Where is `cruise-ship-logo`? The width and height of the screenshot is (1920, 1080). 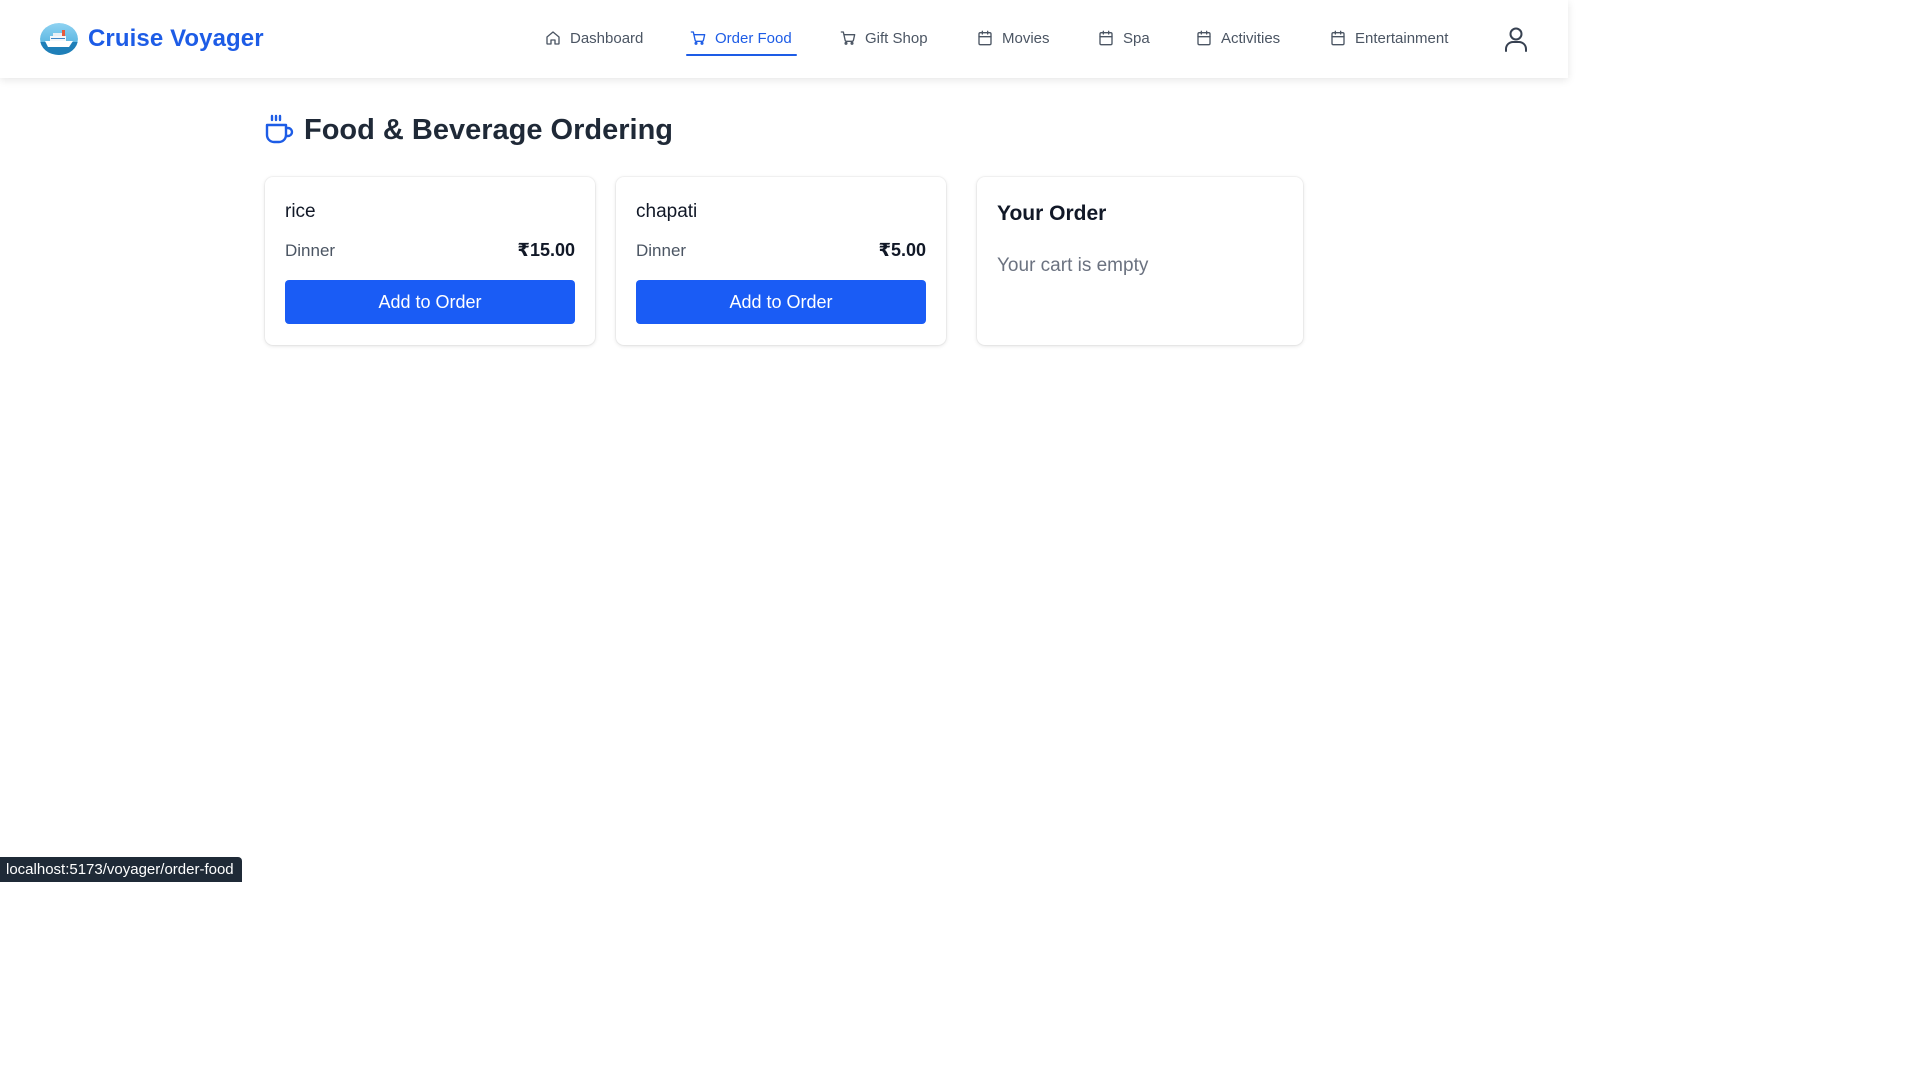 cruise-ship-logo is located at coordinates (59, 39).